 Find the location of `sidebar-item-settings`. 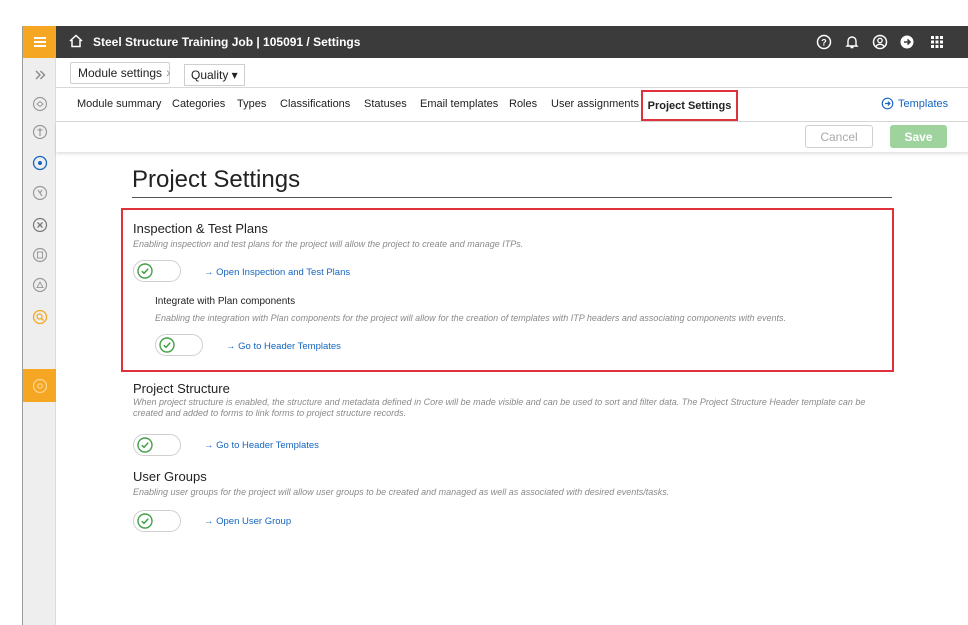

sidebar-item-settings is located at coordinates (39, 385).